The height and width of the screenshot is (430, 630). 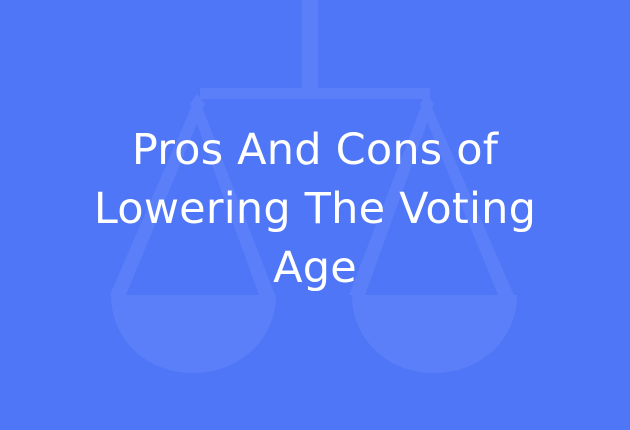 I want to click on title-line-1: Pros And Cons of, so click(x=315, y=150).